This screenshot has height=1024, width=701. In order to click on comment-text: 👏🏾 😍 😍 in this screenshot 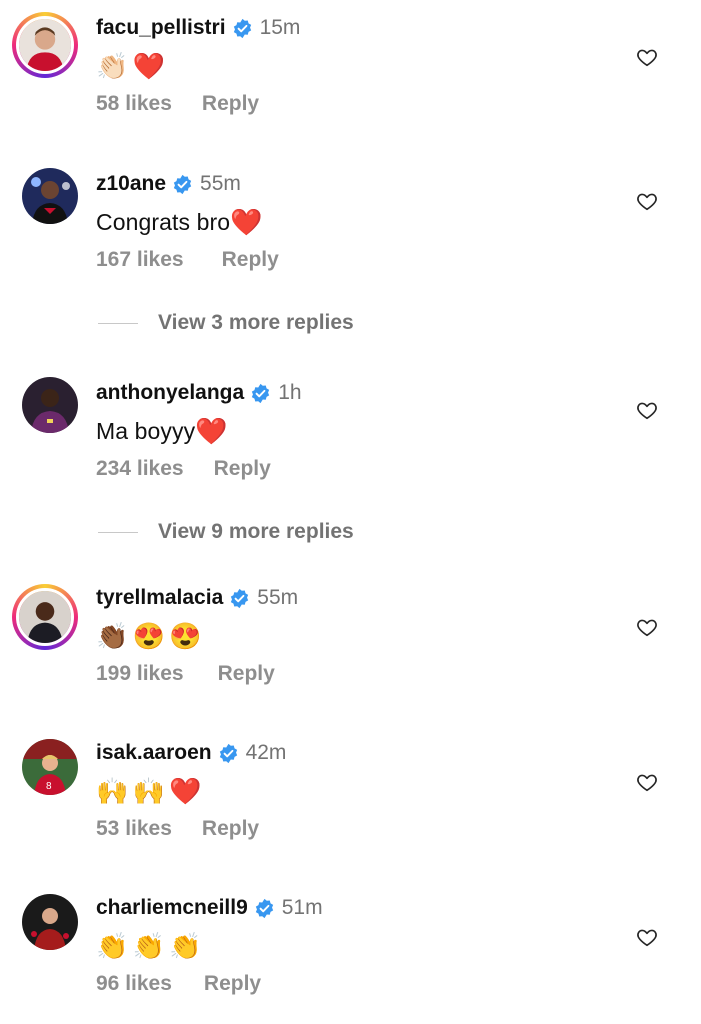, I will do `click(150, 636)`.